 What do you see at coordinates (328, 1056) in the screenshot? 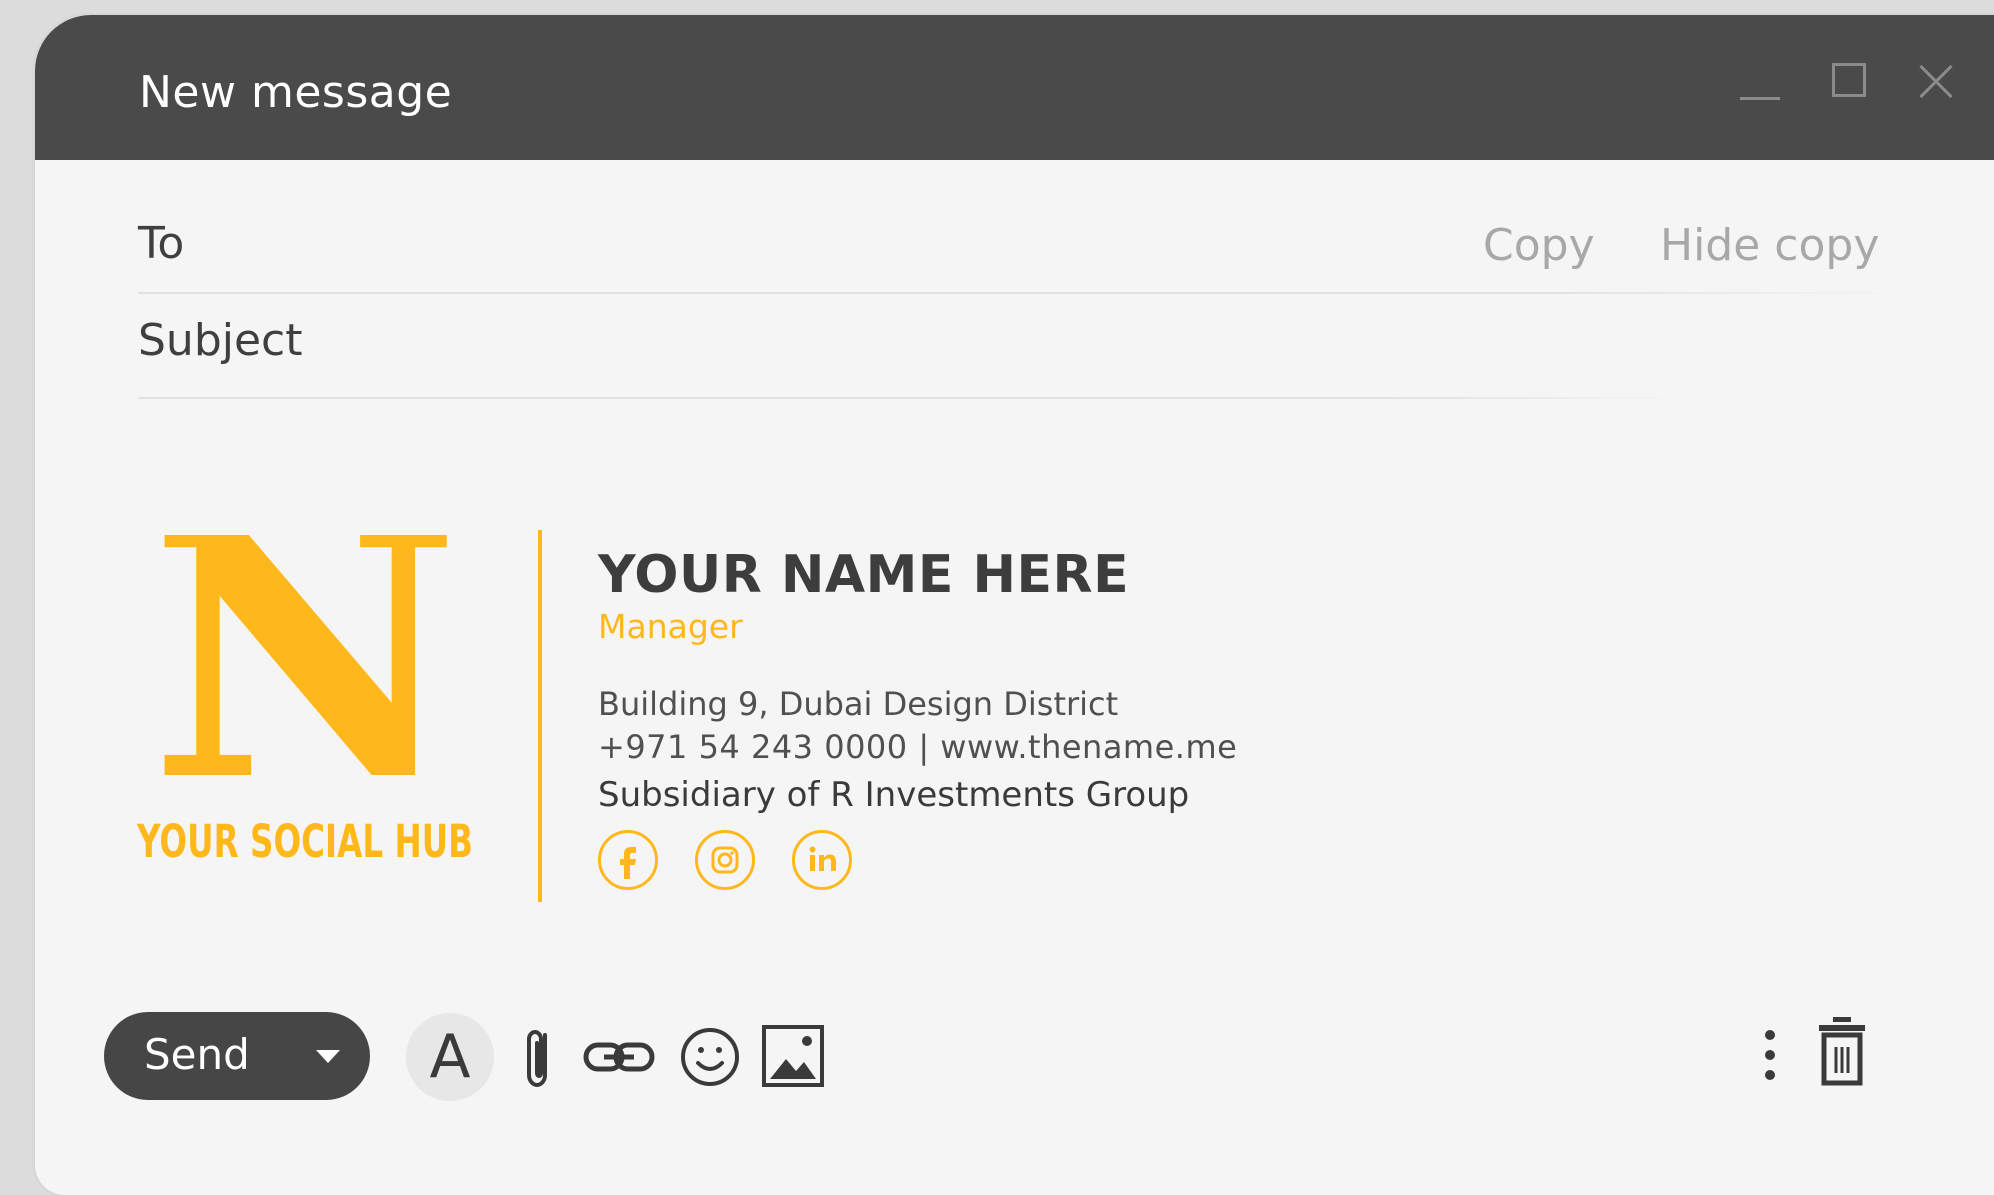
I see `send-options-chevron-down-icon` at bounding box center [328, 1056].